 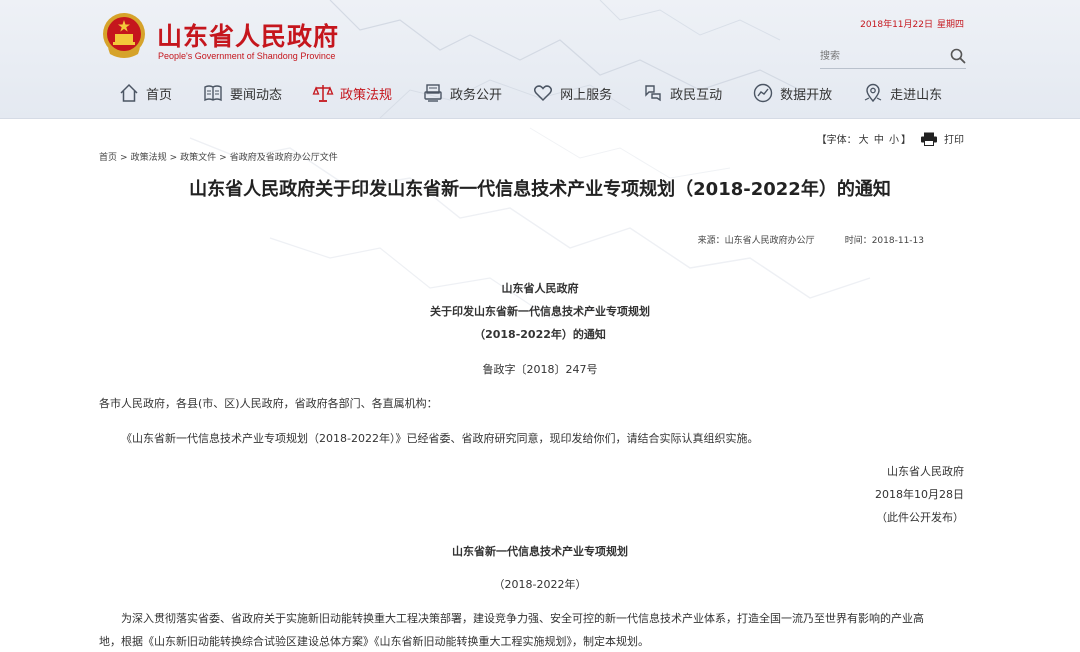 What do you see at coordinates (919, 494) in the screenshot?
I see `signature-date: 2018年10月28日` at bounding box center [919, 494].